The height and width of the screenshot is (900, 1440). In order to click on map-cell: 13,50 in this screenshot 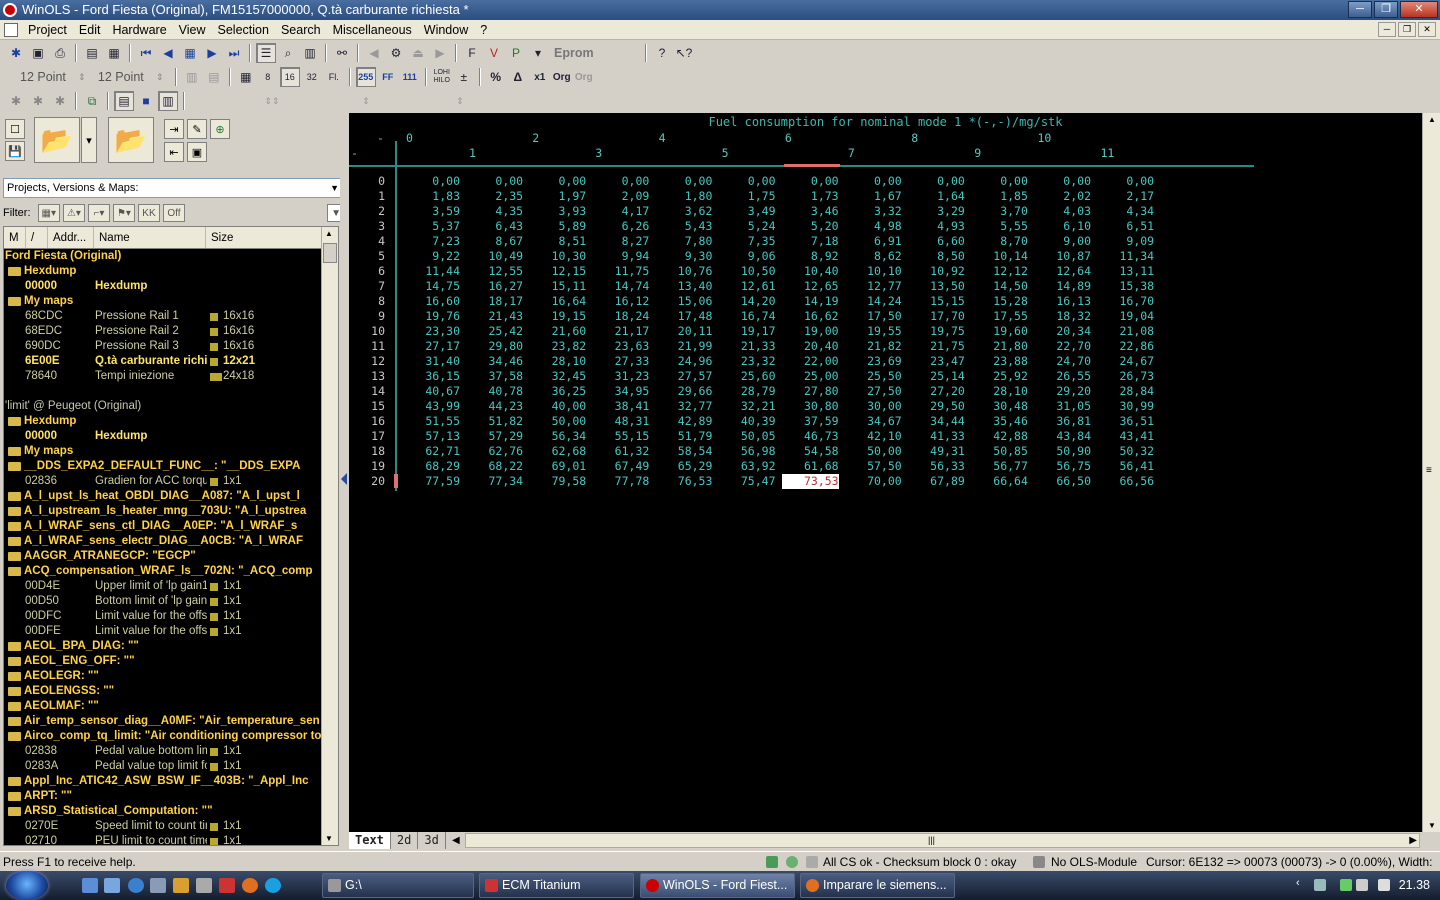, I will do `click(935, 286)`.